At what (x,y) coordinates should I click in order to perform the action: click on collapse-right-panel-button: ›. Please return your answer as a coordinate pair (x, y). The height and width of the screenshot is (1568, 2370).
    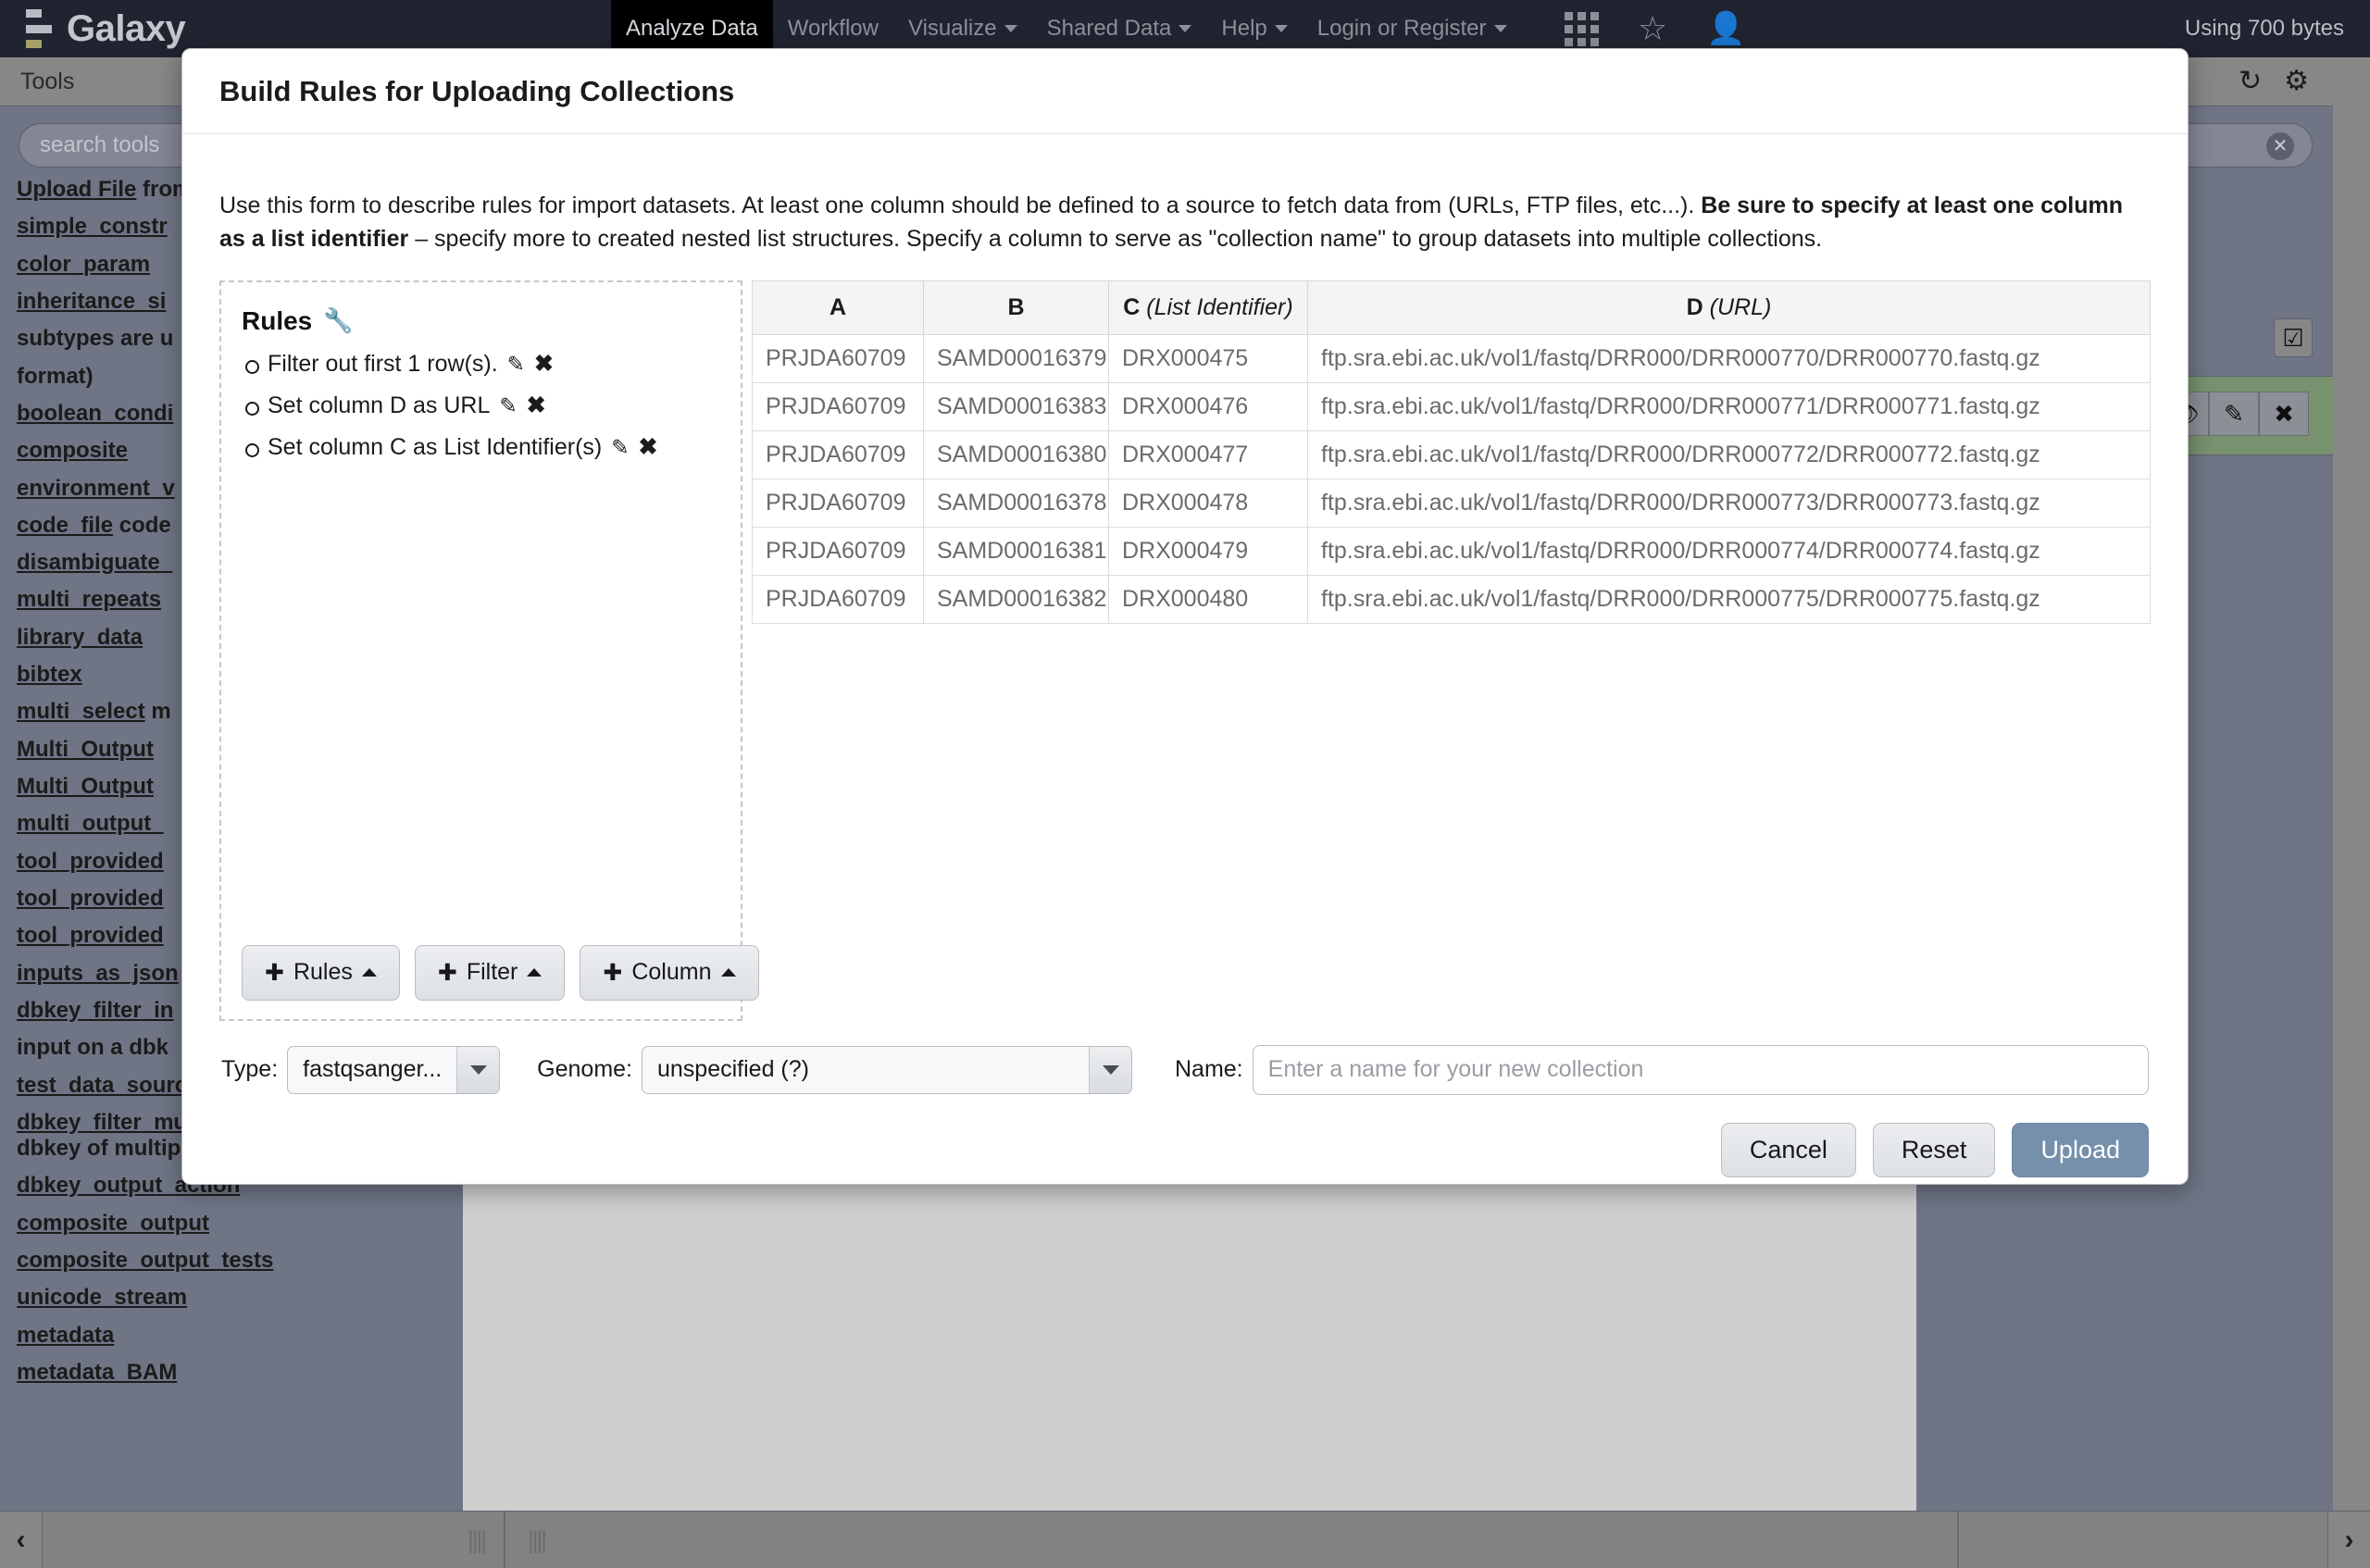
    Looking at the image, I should click on (2349, 1540).